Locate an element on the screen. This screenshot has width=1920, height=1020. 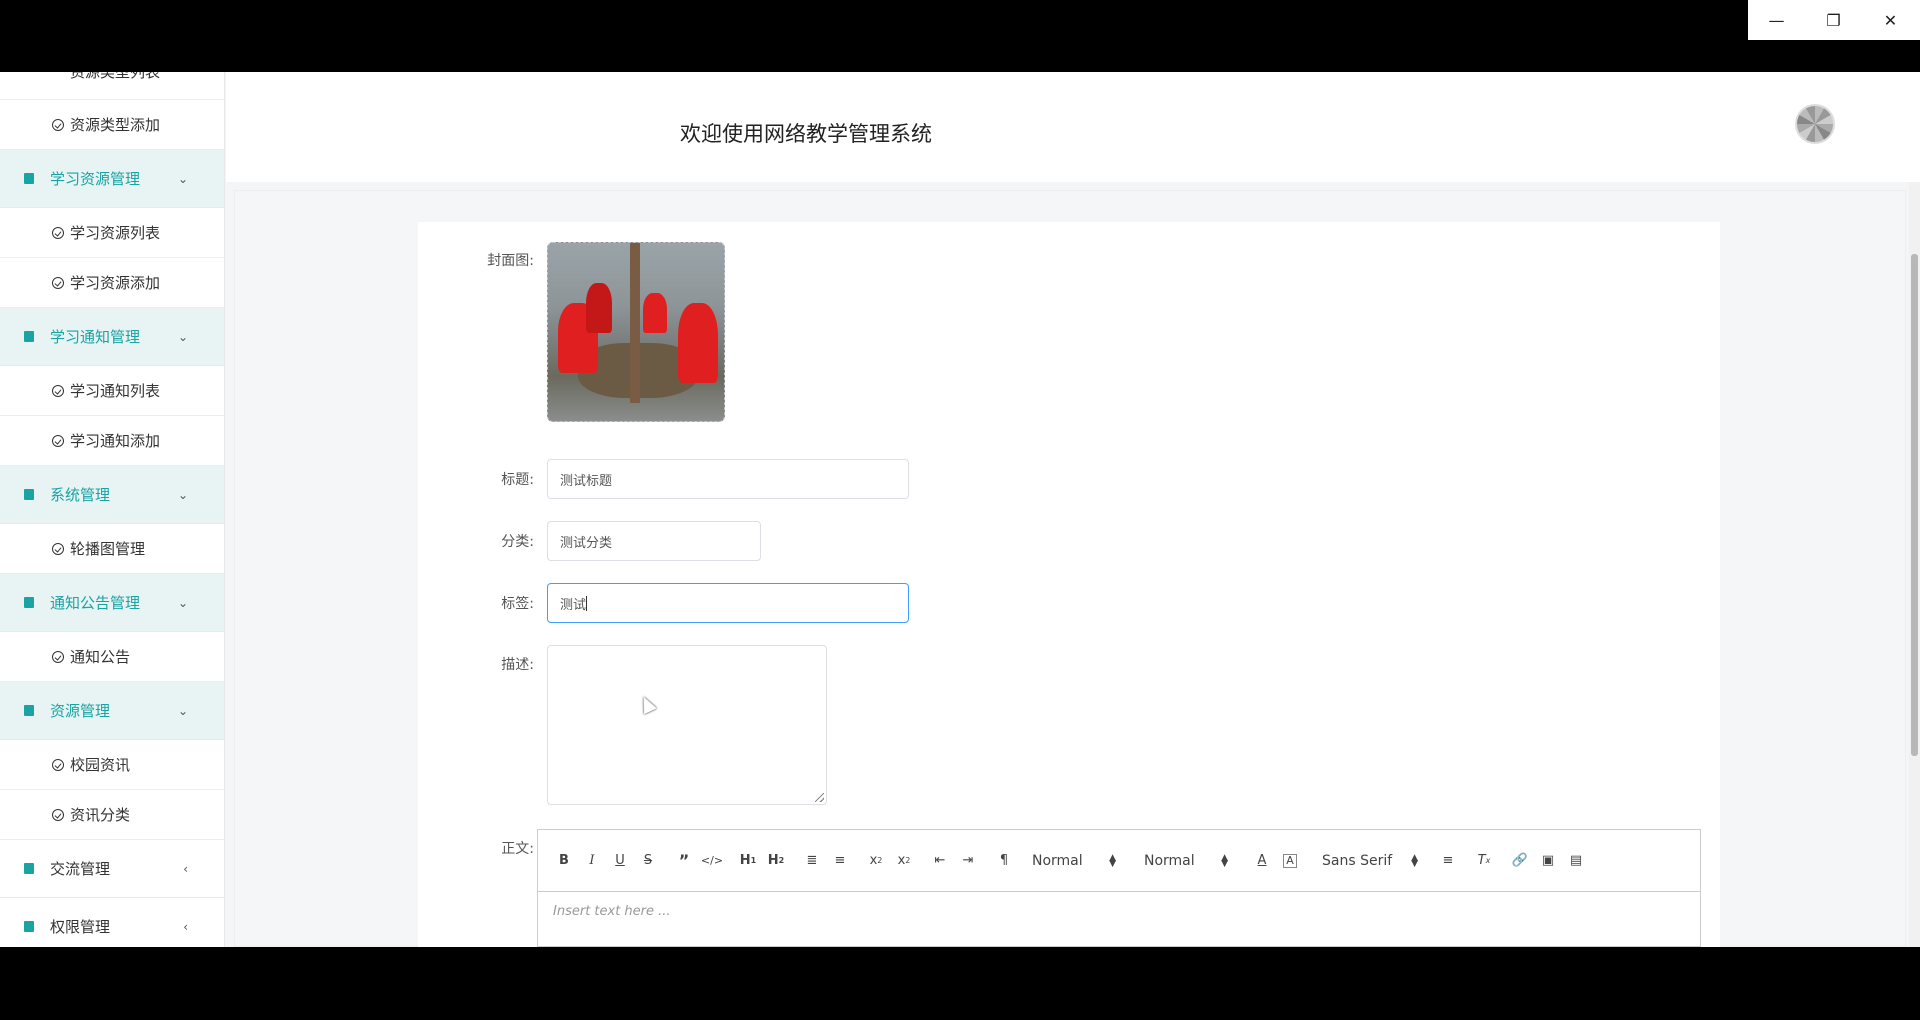
body-label: 正文: is located at coordinates (517, 849).